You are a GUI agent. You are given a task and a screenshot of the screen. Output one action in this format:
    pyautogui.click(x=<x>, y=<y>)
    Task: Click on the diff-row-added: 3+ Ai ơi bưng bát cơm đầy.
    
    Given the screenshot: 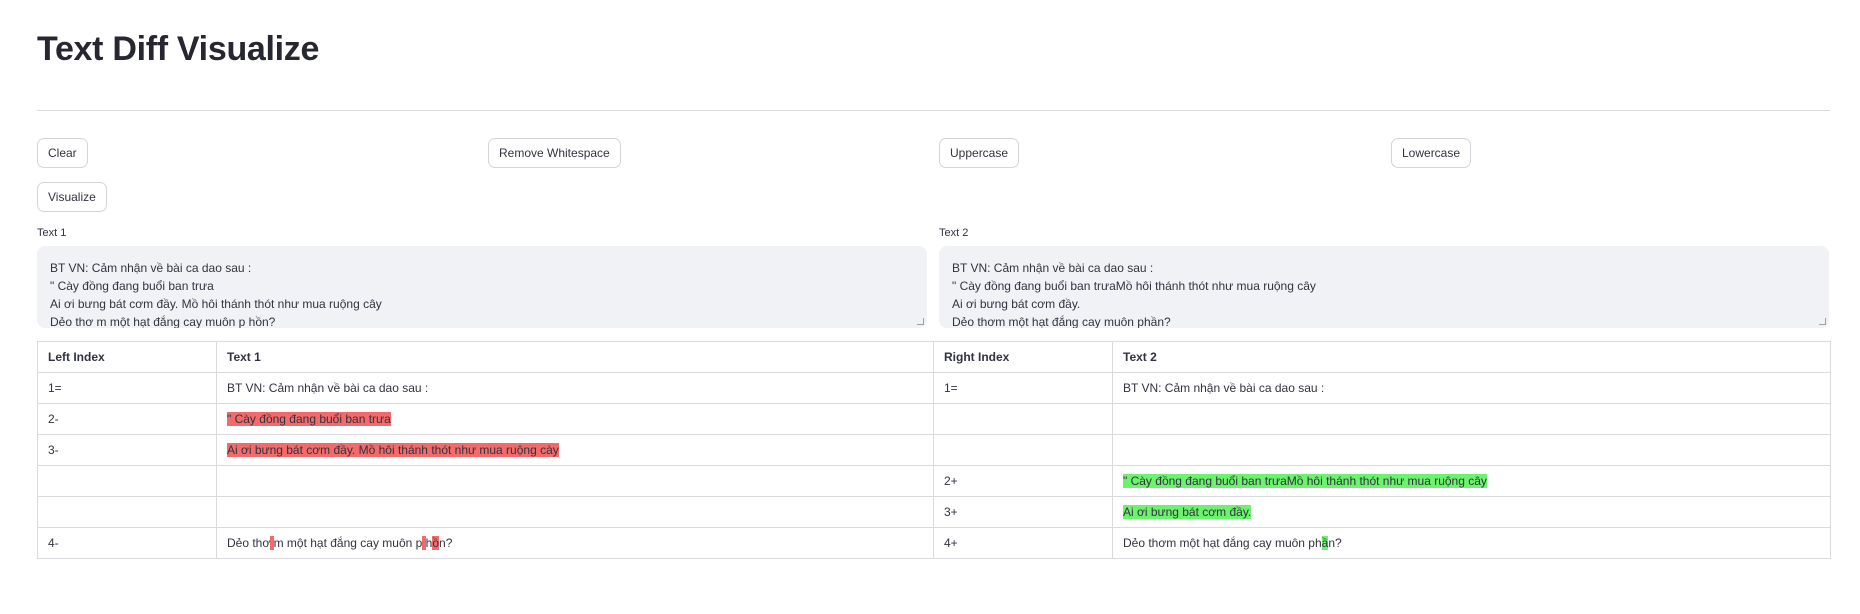 What is the action you would take?
    pyautogui.click(x=934, y=512)
    